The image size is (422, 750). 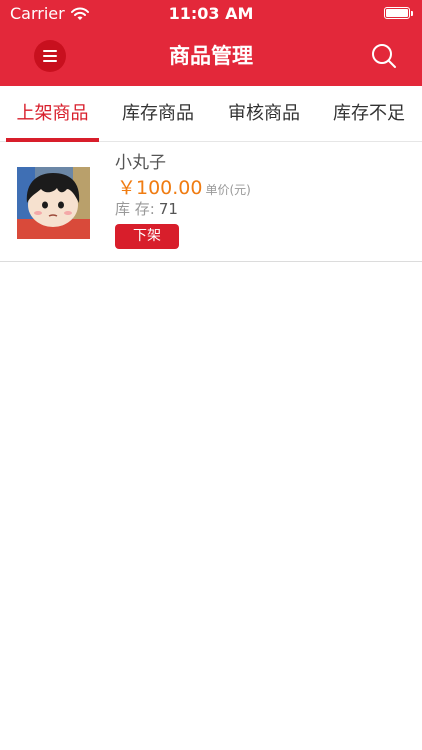 I want to click on tab-bar: 上架商品 库存商品 审核商品 库存不足, so click(x=211, y=114).